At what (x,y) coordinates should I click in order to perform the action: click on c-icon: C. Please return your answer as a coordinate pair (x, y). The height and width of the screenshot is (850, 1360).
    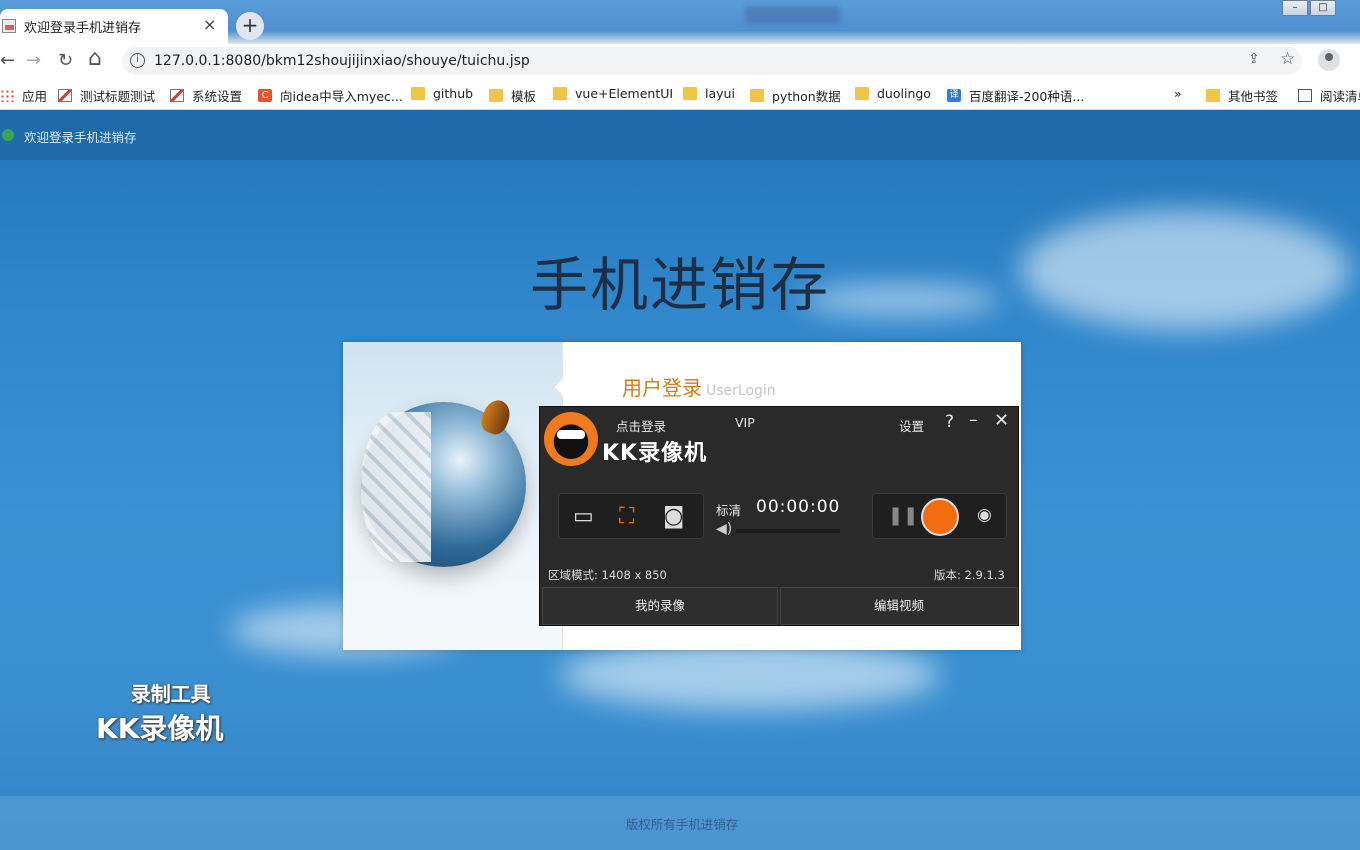
    Looking at the image, I should click on (265, 95).